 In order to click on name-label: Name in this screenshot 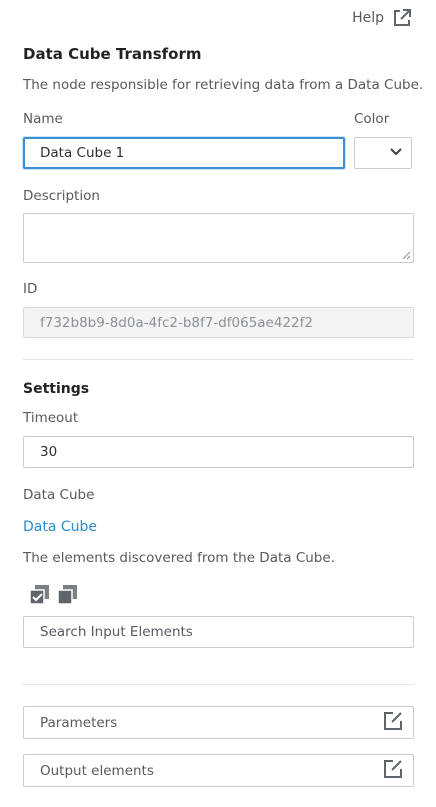, I will do `click(43, 119)`.